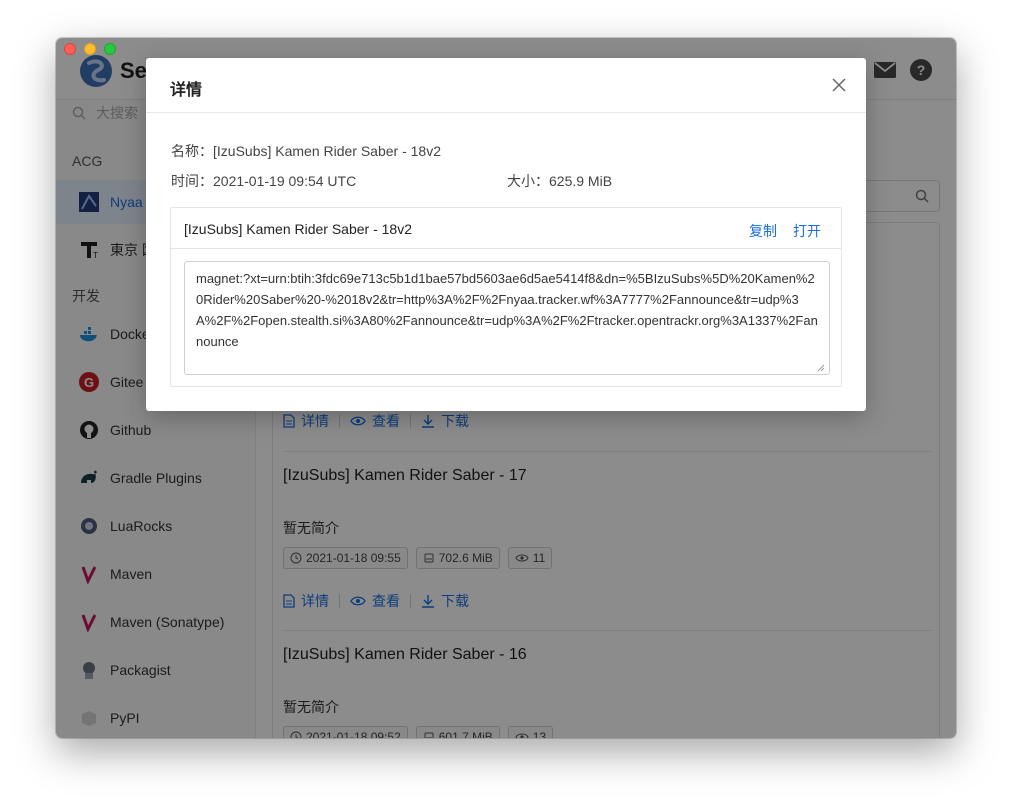 The image size is (1012, 812). Describe the element at coordinates (807, 231) in the screenshot. I see `open-button: 打开` at that location.